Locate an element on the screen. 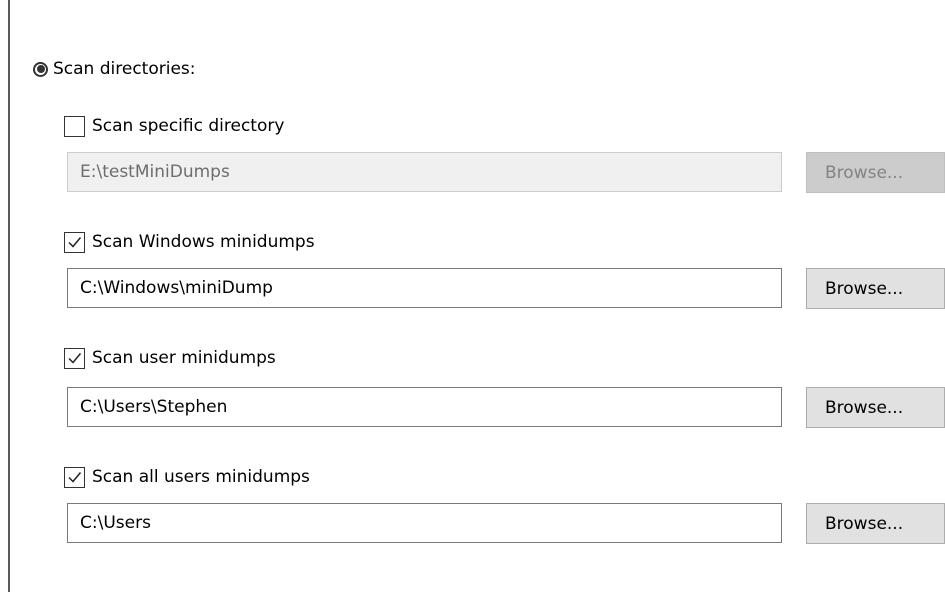 This screenshot has height=592, width=945. all-users-minidumps-path-input: C:\Users is located at coordinates (424, 523).